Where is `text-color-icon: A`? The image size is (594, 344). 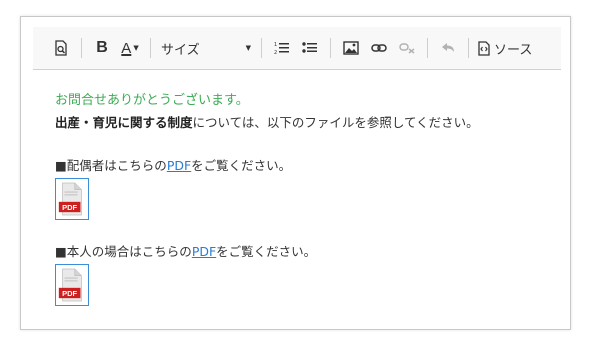
text-color-icon: A is located at coordinates (126, 48).